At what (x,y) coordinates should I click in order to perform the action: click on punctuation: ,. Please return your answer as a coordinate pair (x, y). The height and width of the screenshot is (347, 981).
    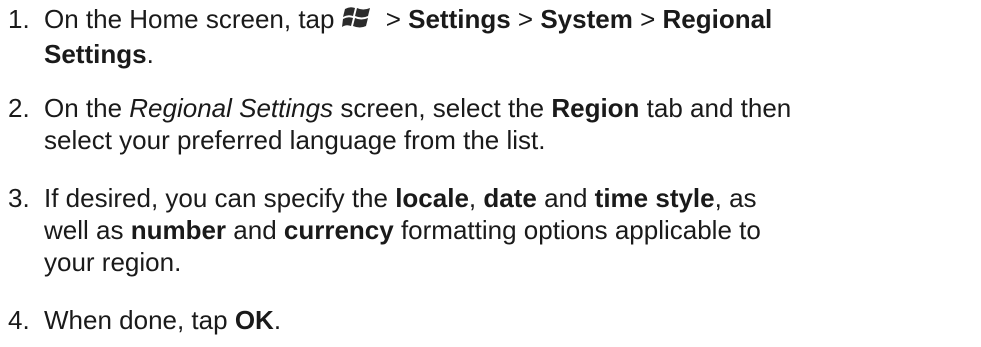
    Looking at the image, I should click on (476, 198).